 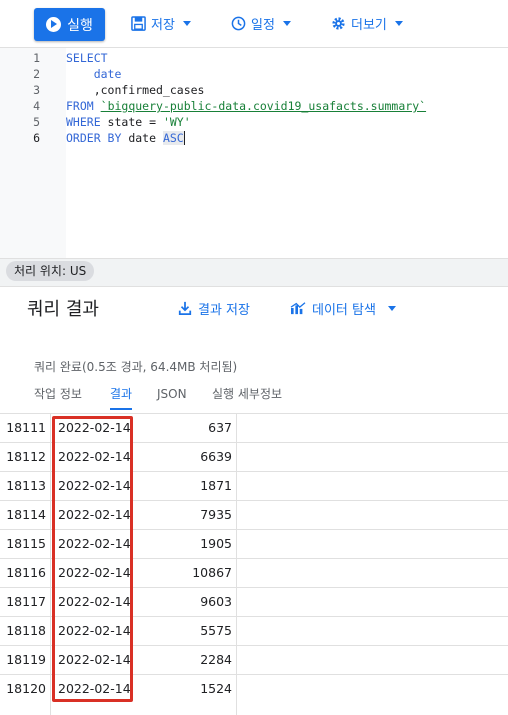 I want to click on row-number: 18116, so click(x=26, y=572).